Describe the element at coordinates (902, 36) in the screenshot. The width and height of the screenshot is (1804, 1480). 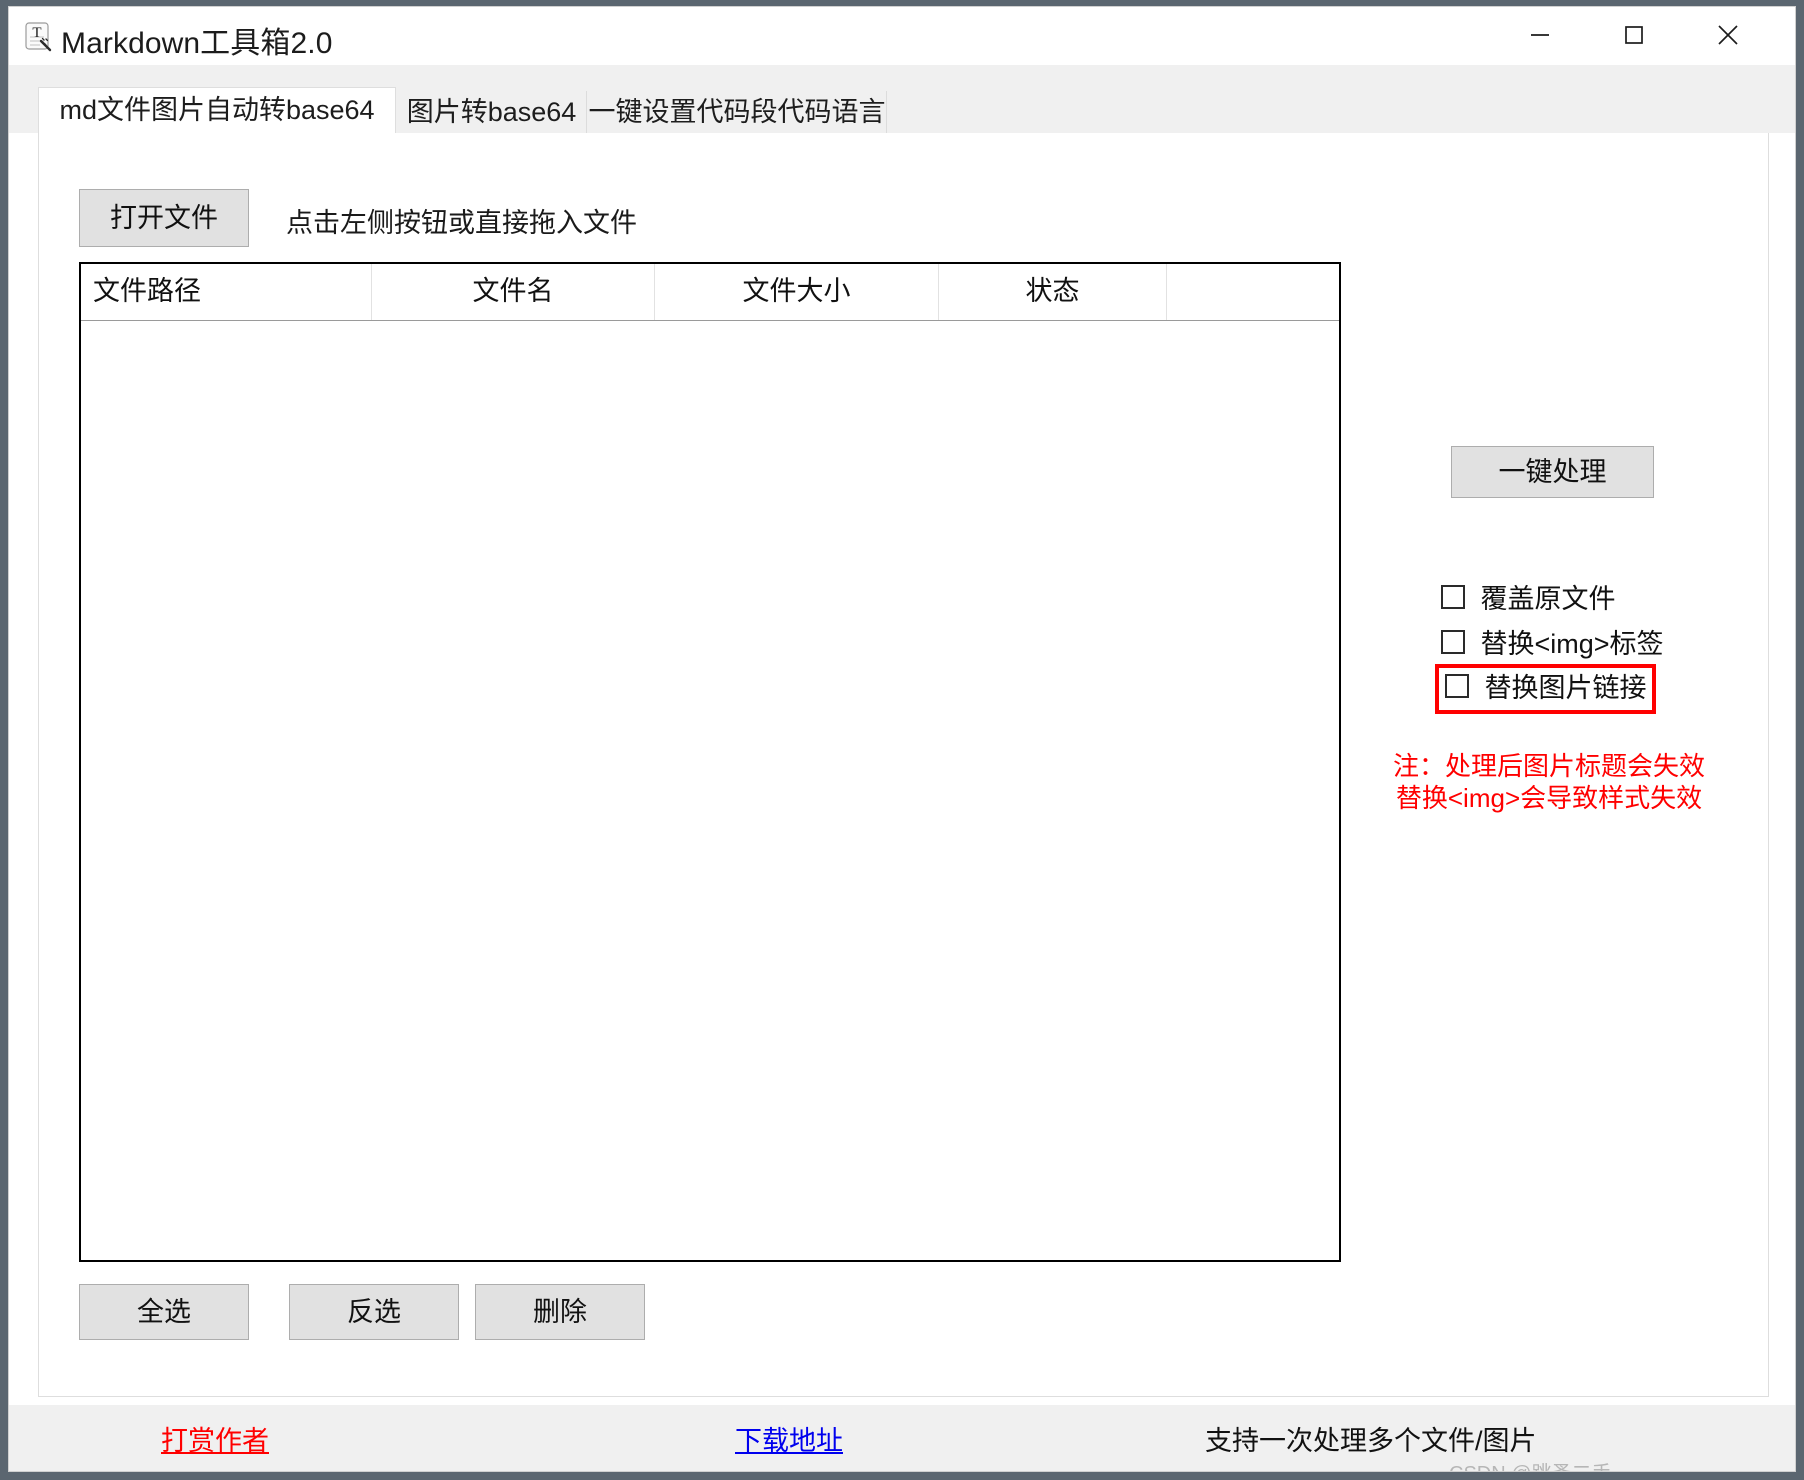
I see `title-bar: T Markdown工具箱2.0` at that location.